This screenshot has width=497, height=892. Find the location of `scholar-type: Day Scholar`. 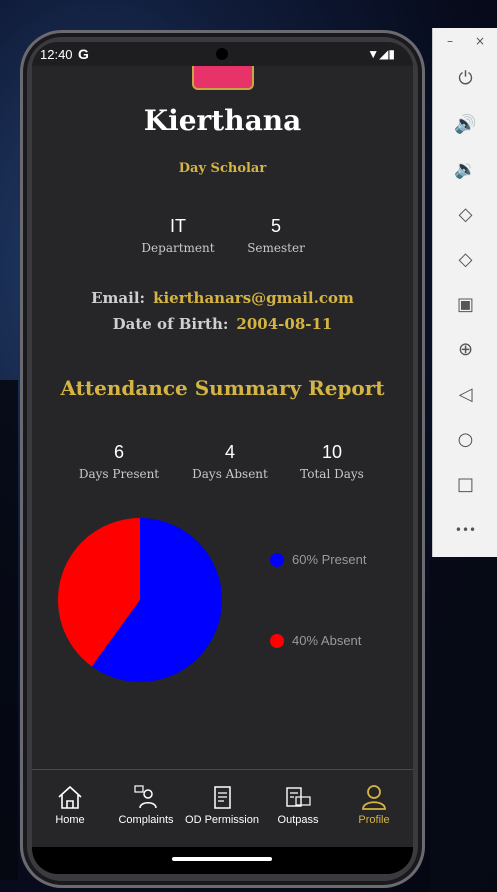

scholar-type: Day Scholar is located at coordinates (222, 168).